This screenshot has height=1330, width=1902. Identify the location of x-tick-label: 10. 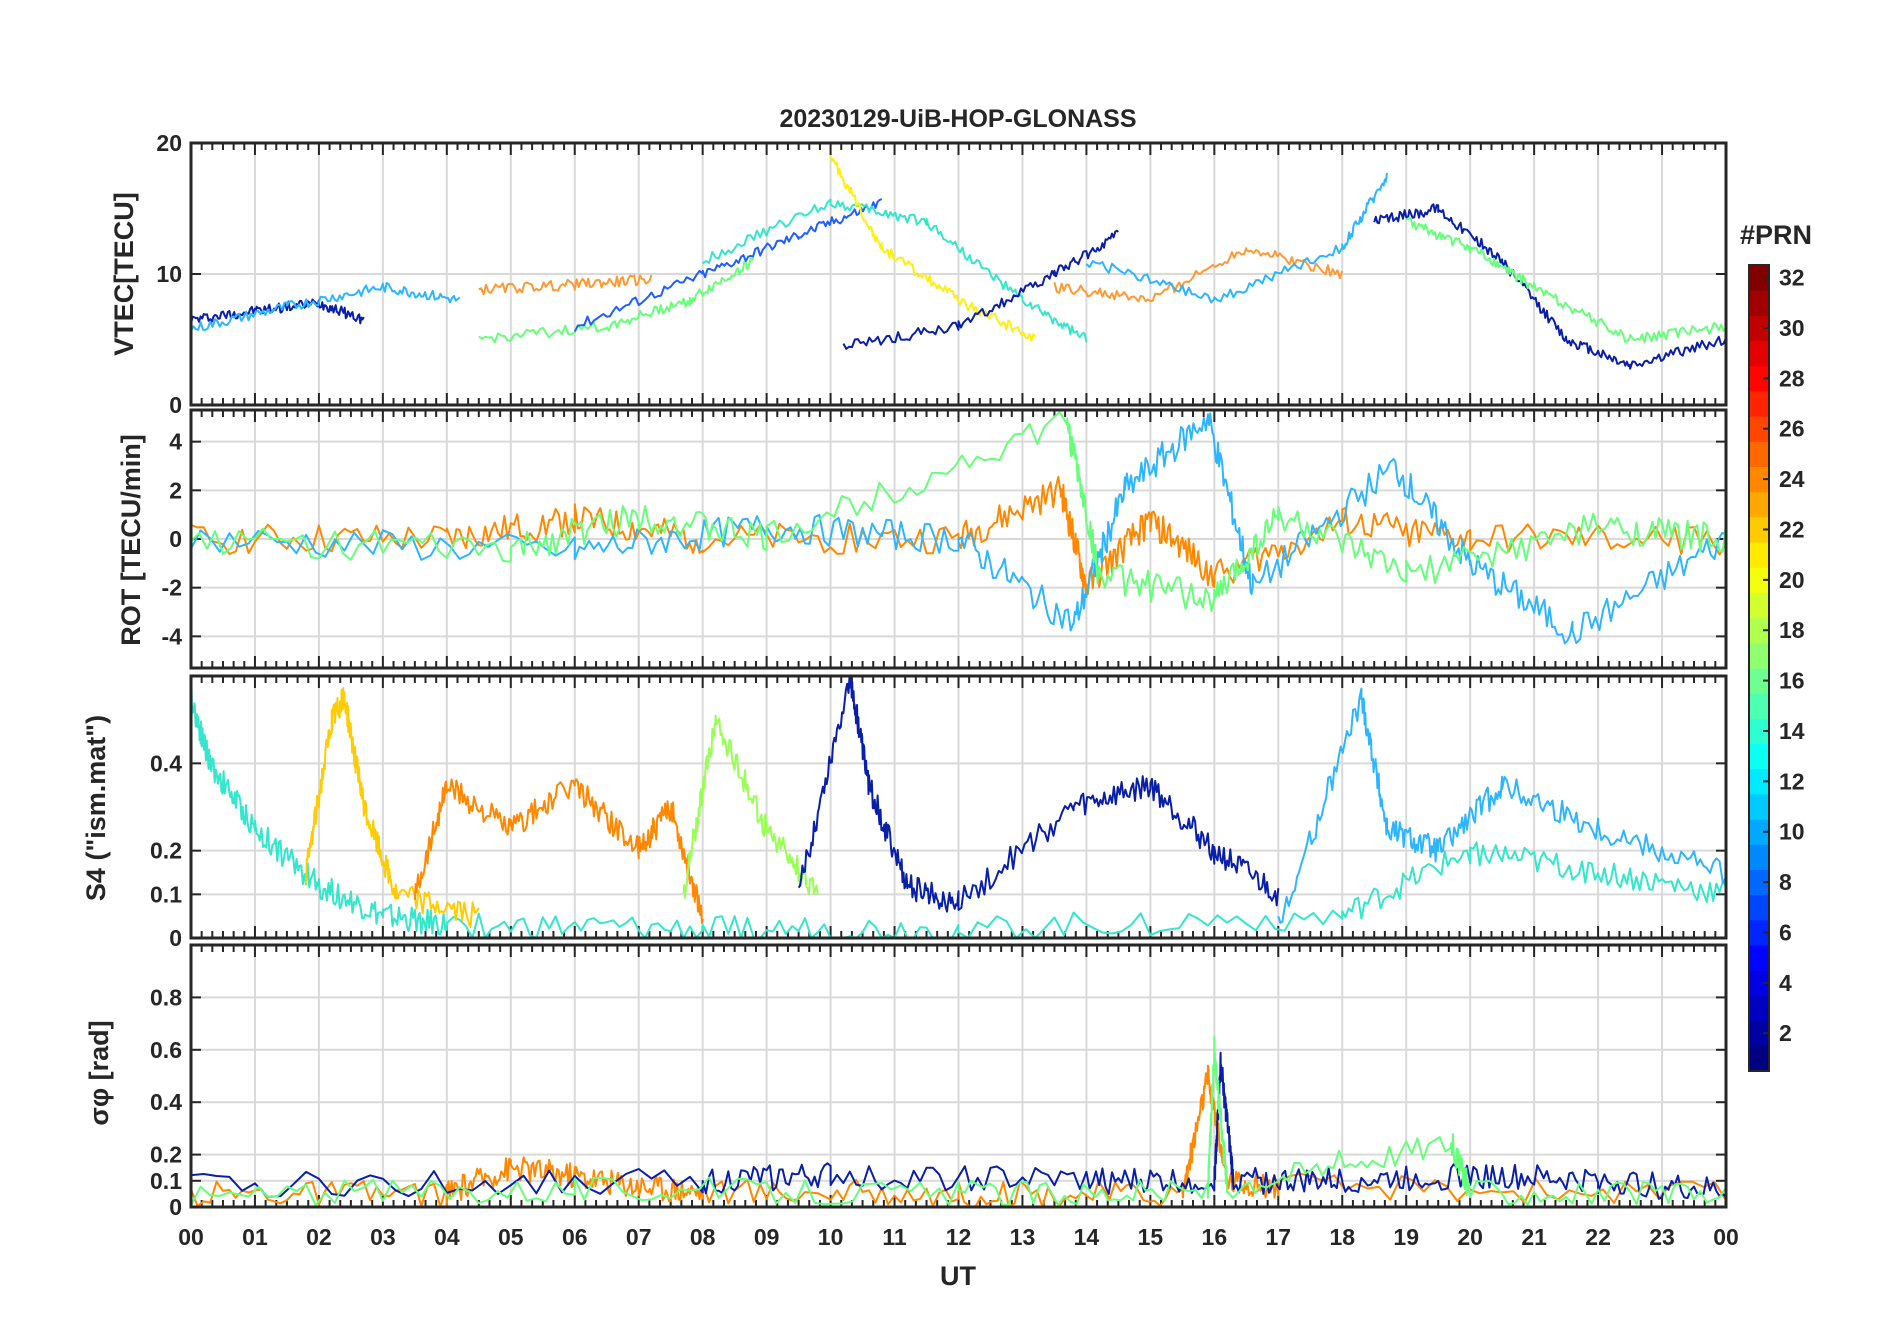
(831, 1237).